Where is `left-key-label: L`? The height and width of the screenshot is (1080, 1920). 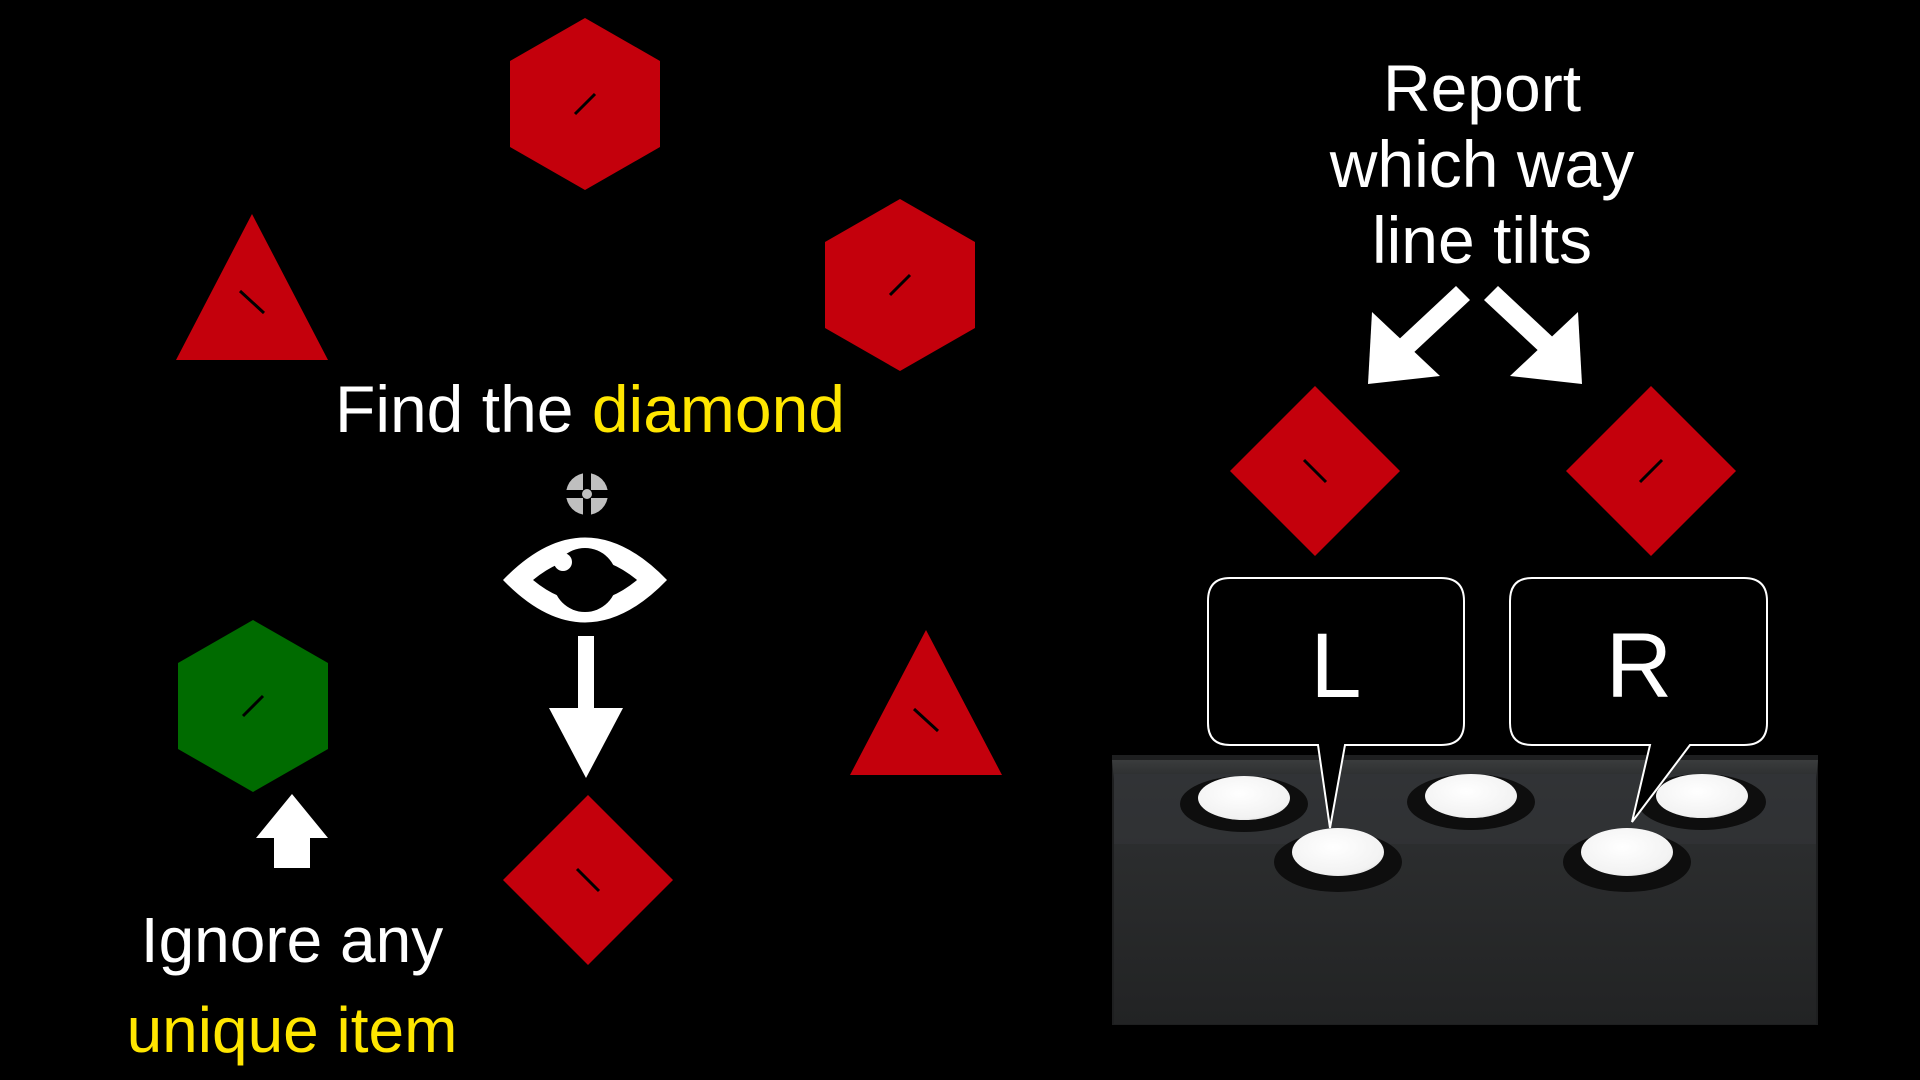
left-key-label: L is located at coordinates (1335, 666).